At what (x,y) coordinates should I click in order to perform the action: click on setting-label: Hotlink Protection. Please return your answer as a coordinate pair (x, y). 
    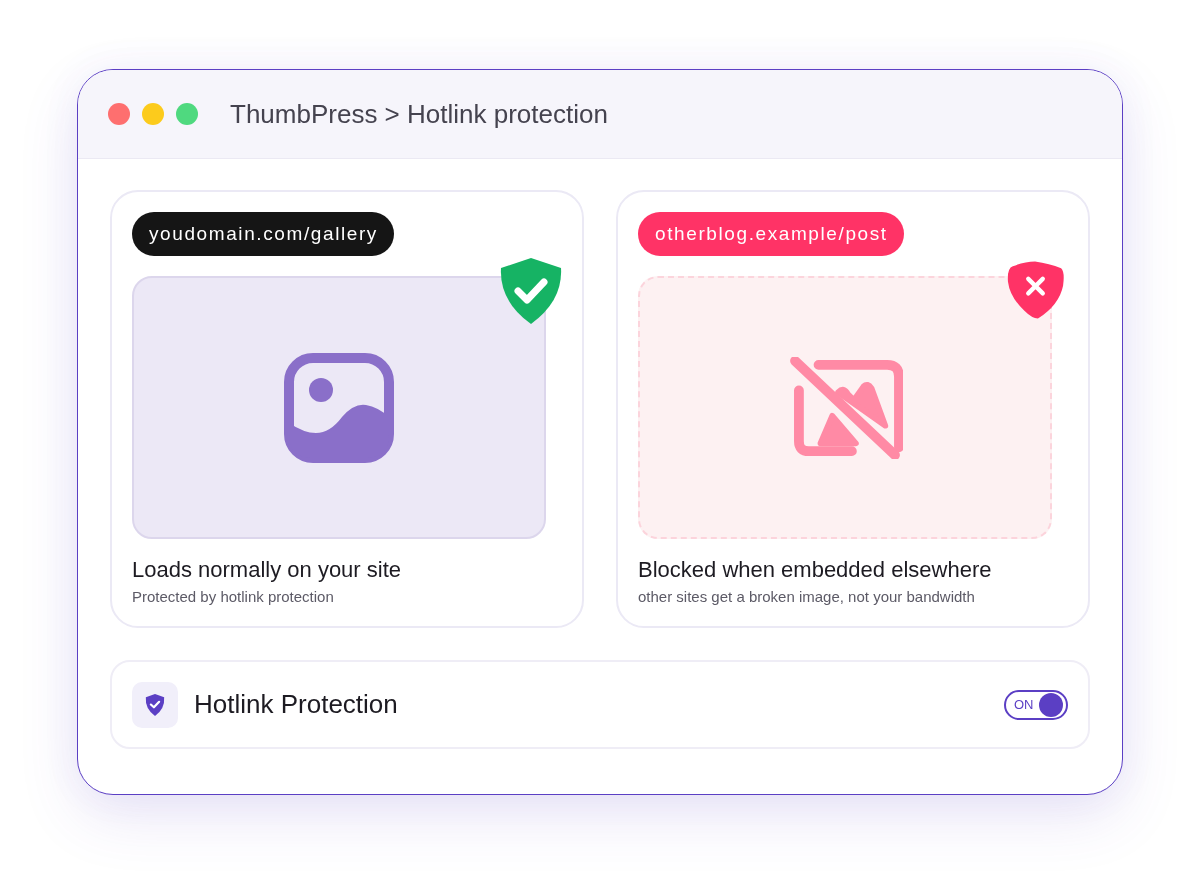
    Looking at the image, I should click on (296, 704).